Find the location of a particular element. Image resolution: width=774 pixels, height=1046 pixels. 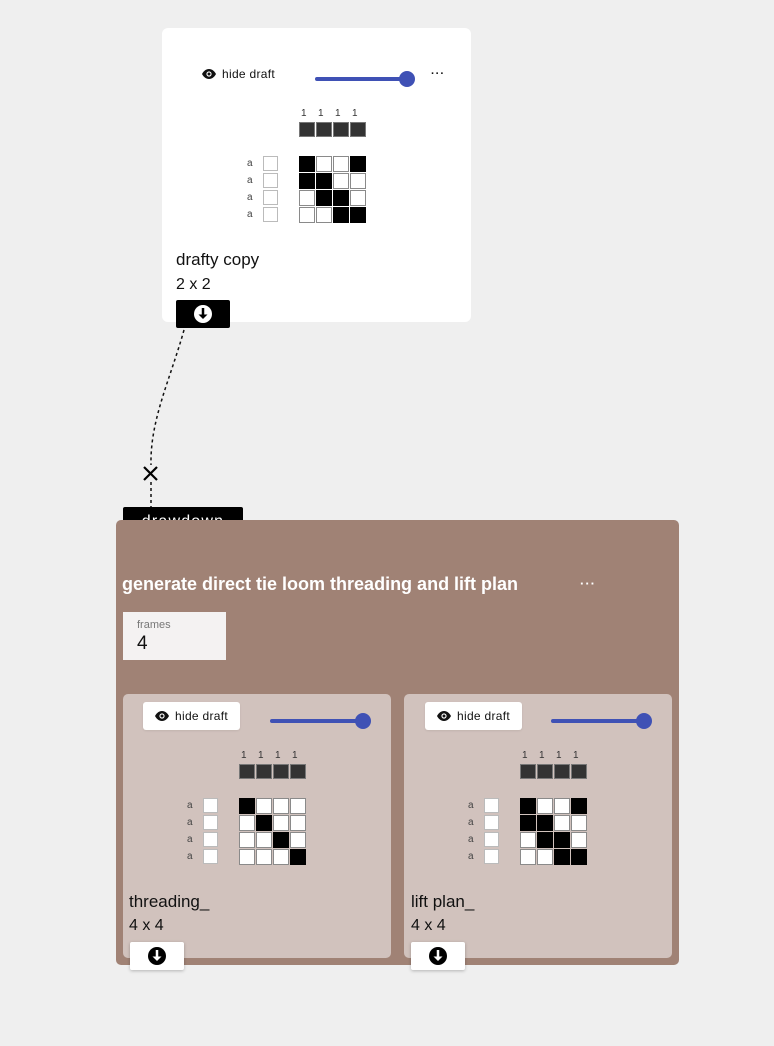

more-options-button: ··· is located at coordinates (438, 74).